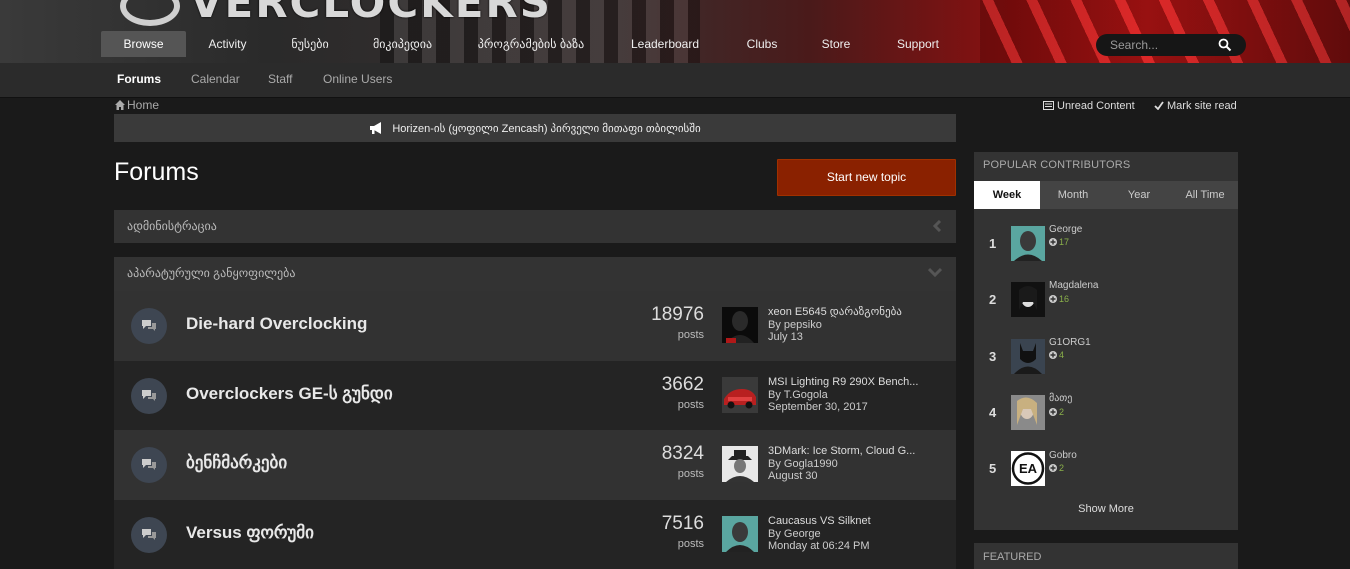 The width and height of the screenshot is (1350, 569). What do you see at coordinates (1139, 195) in the screenshot?
I see `tab-year: Year` at bounding box center [1139, 195].